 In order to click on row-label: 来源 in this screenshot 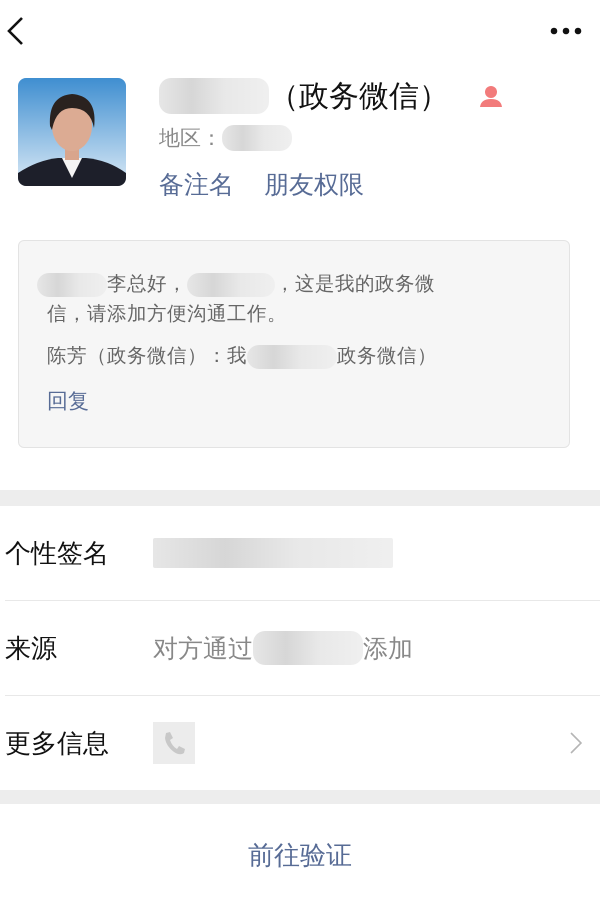, I will do `click(31, 649)`.